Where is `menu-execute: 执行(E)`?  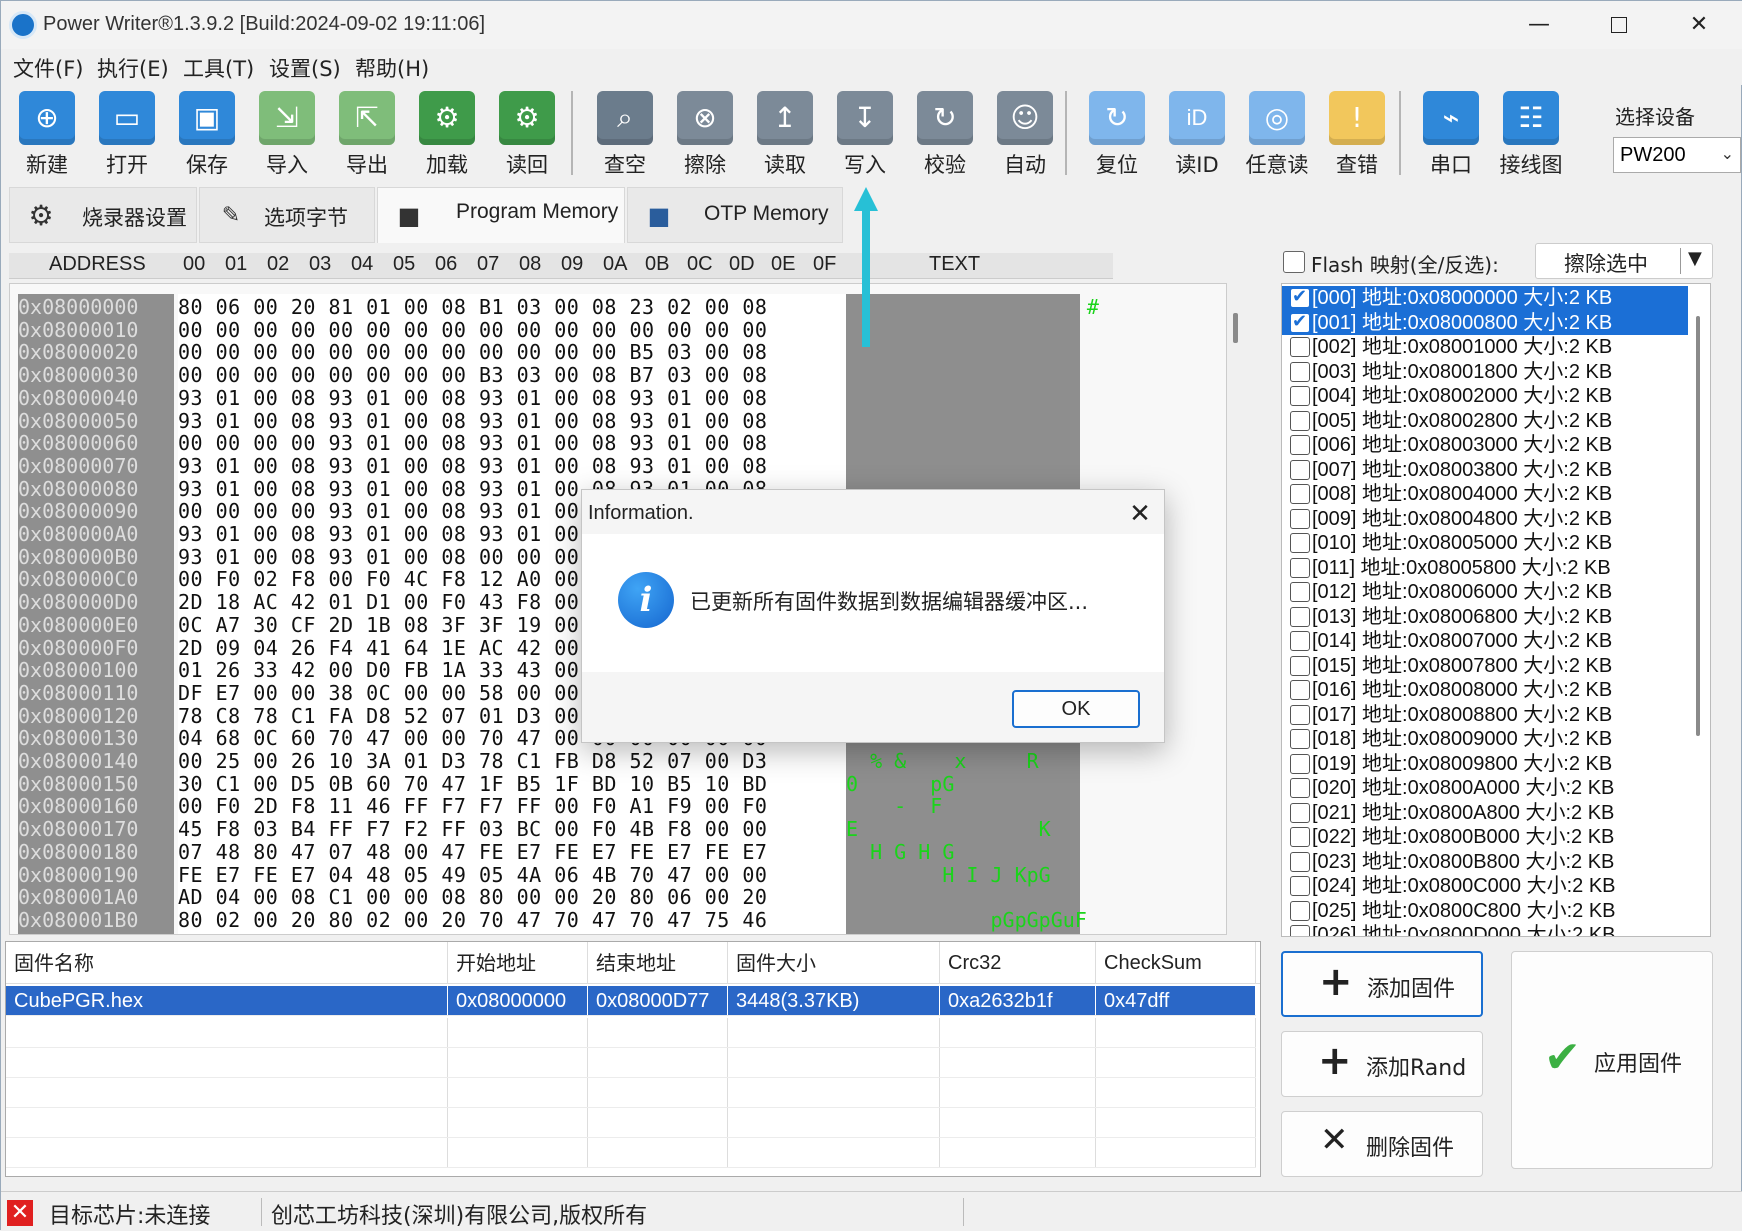
menu-execute: 执行(E) is located at coordinates (133, 68).